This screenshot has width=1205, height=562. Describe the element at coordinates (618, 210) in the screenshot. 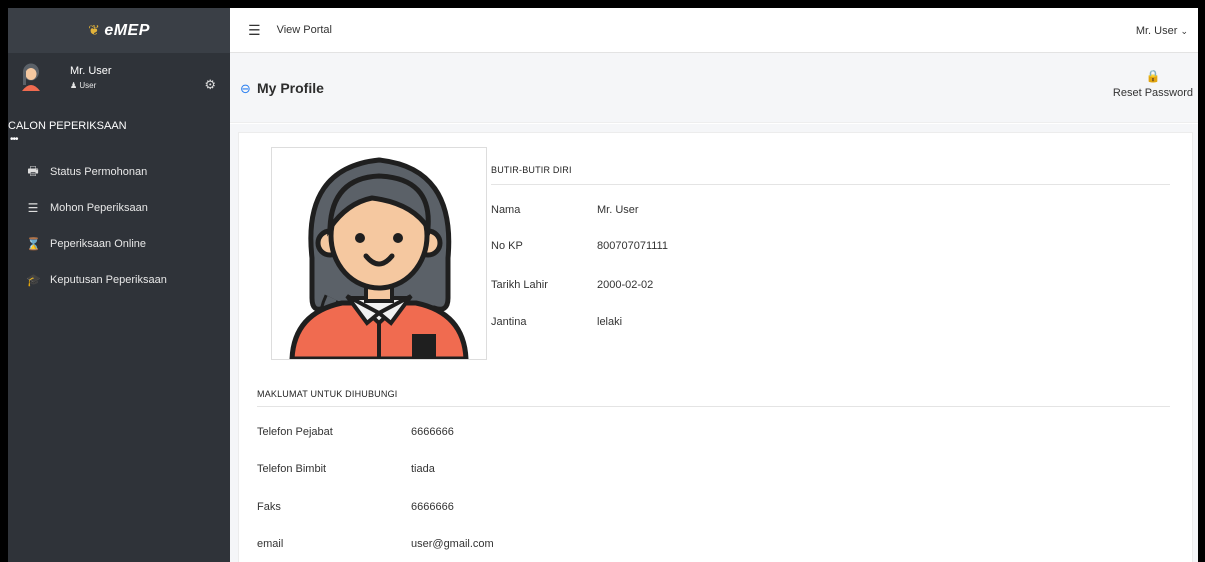

I see `value-nama: Mr. User` at that location.